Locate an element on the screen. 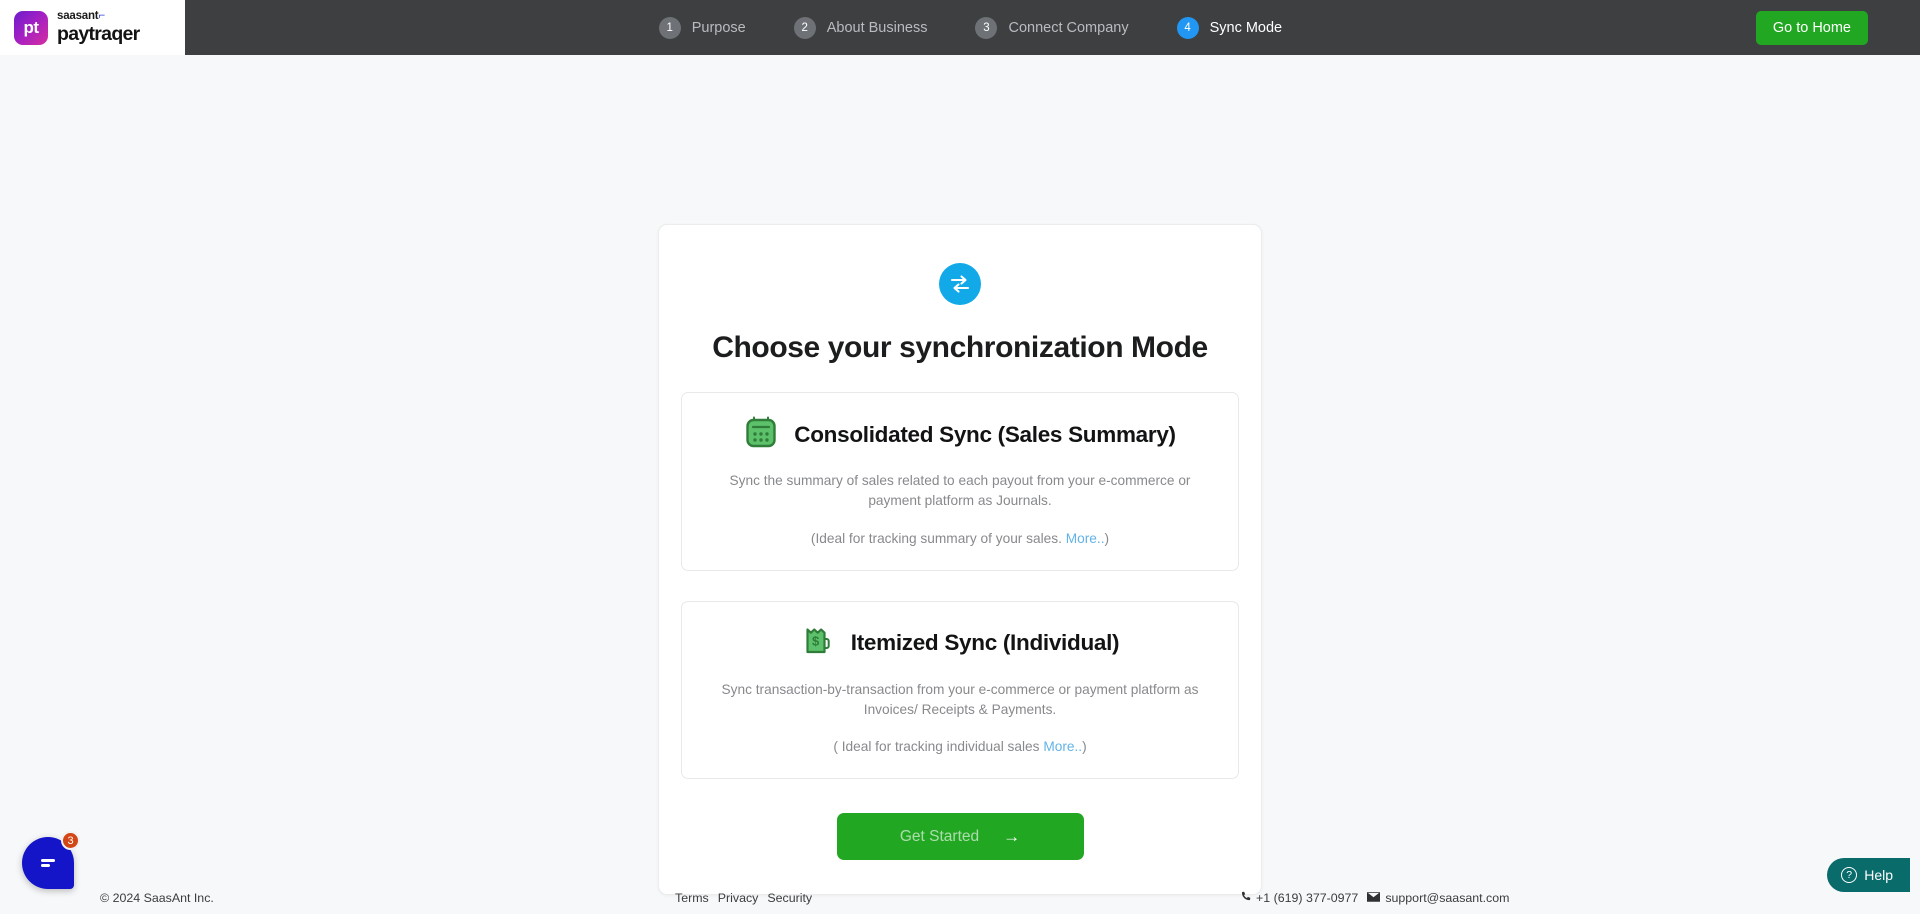 Image resolution: width=1920 pixels, height=914 pixels. footer-link-terms: Terms is located at coordinates (692, 898).